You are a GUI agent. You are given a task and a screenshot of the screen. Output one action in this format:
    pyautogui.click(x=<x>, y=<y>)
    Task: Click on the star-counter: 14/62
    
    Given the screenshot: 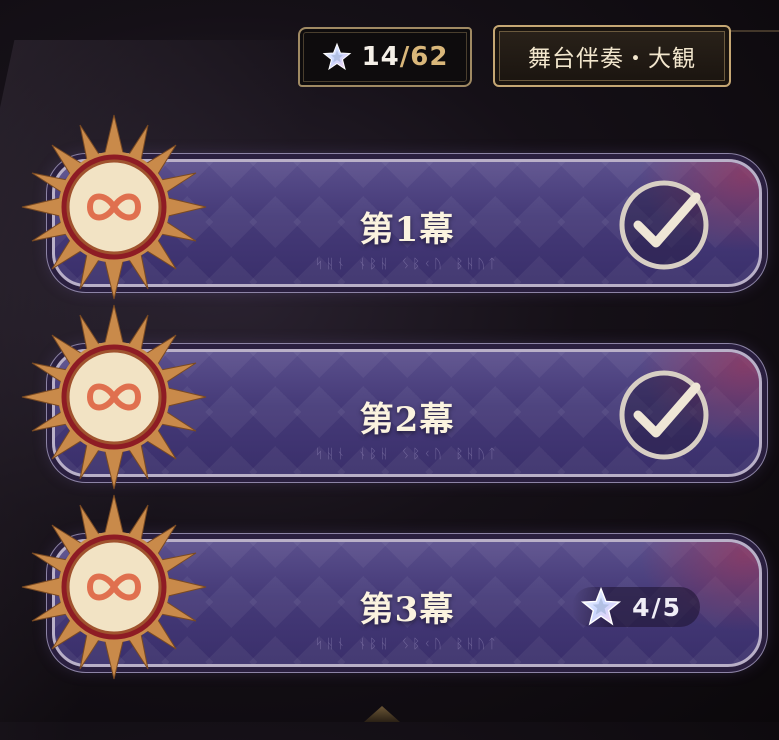 What is the action you would take?
    pyautogui.click(x=385, y=57)
    